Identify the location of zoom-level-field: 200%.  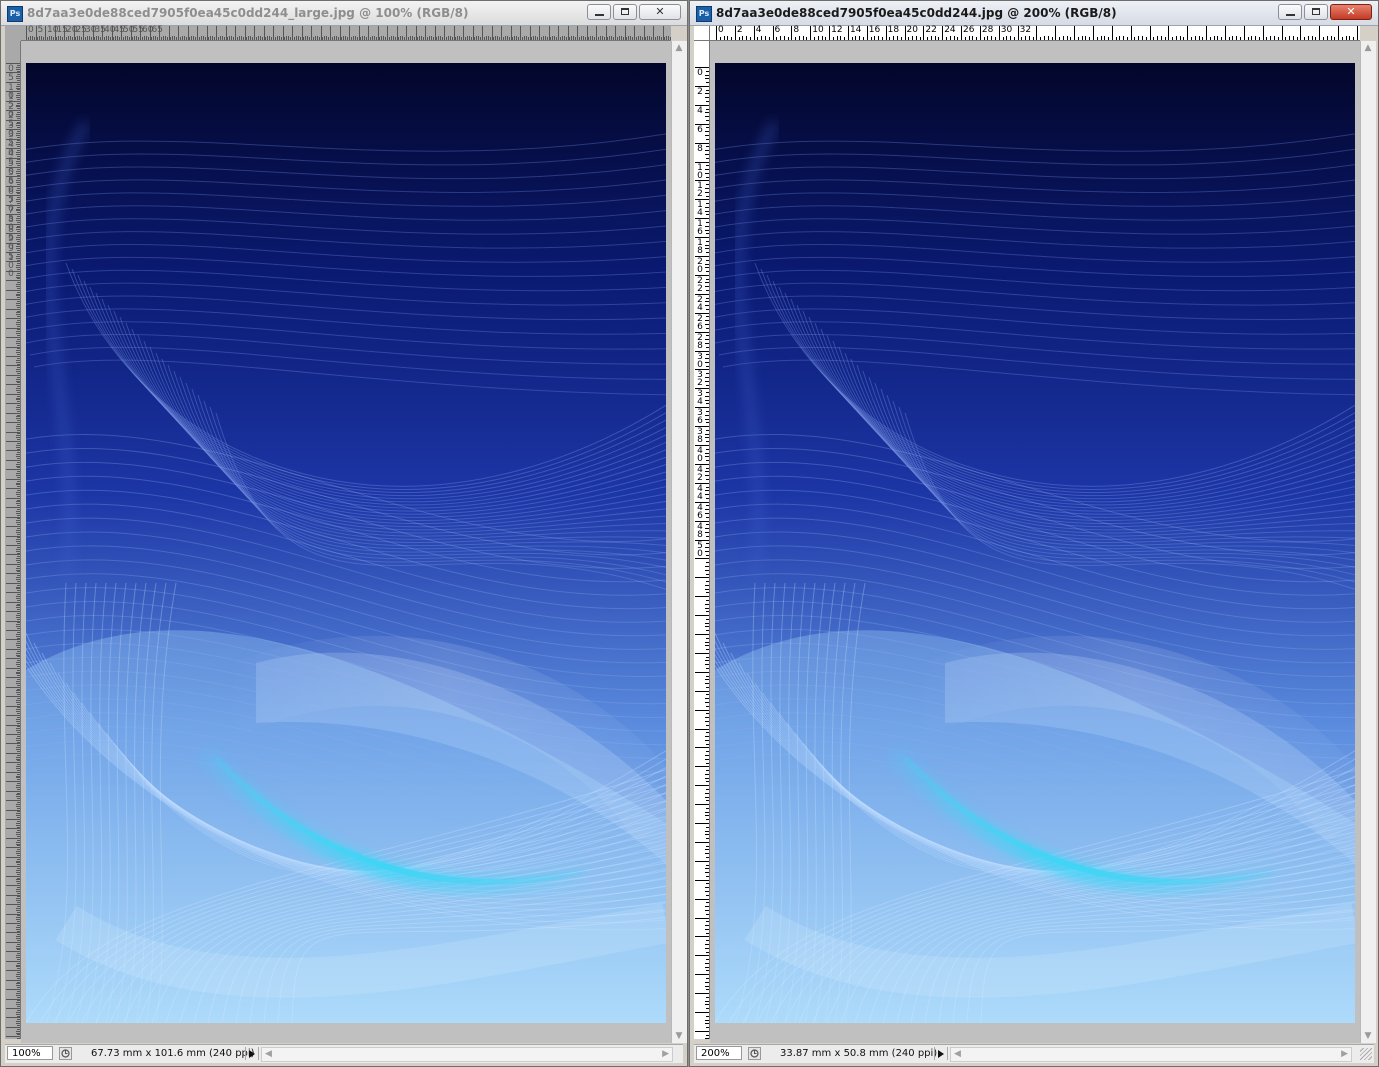
(719, 1053).